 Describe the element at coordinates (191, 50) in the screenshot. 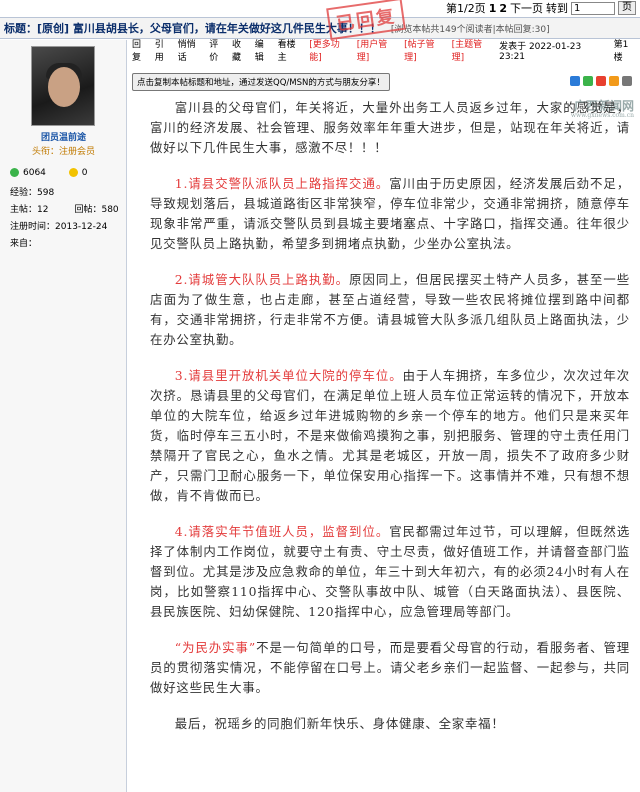

I see `toolbar-pm: 悄悄话` at that location.